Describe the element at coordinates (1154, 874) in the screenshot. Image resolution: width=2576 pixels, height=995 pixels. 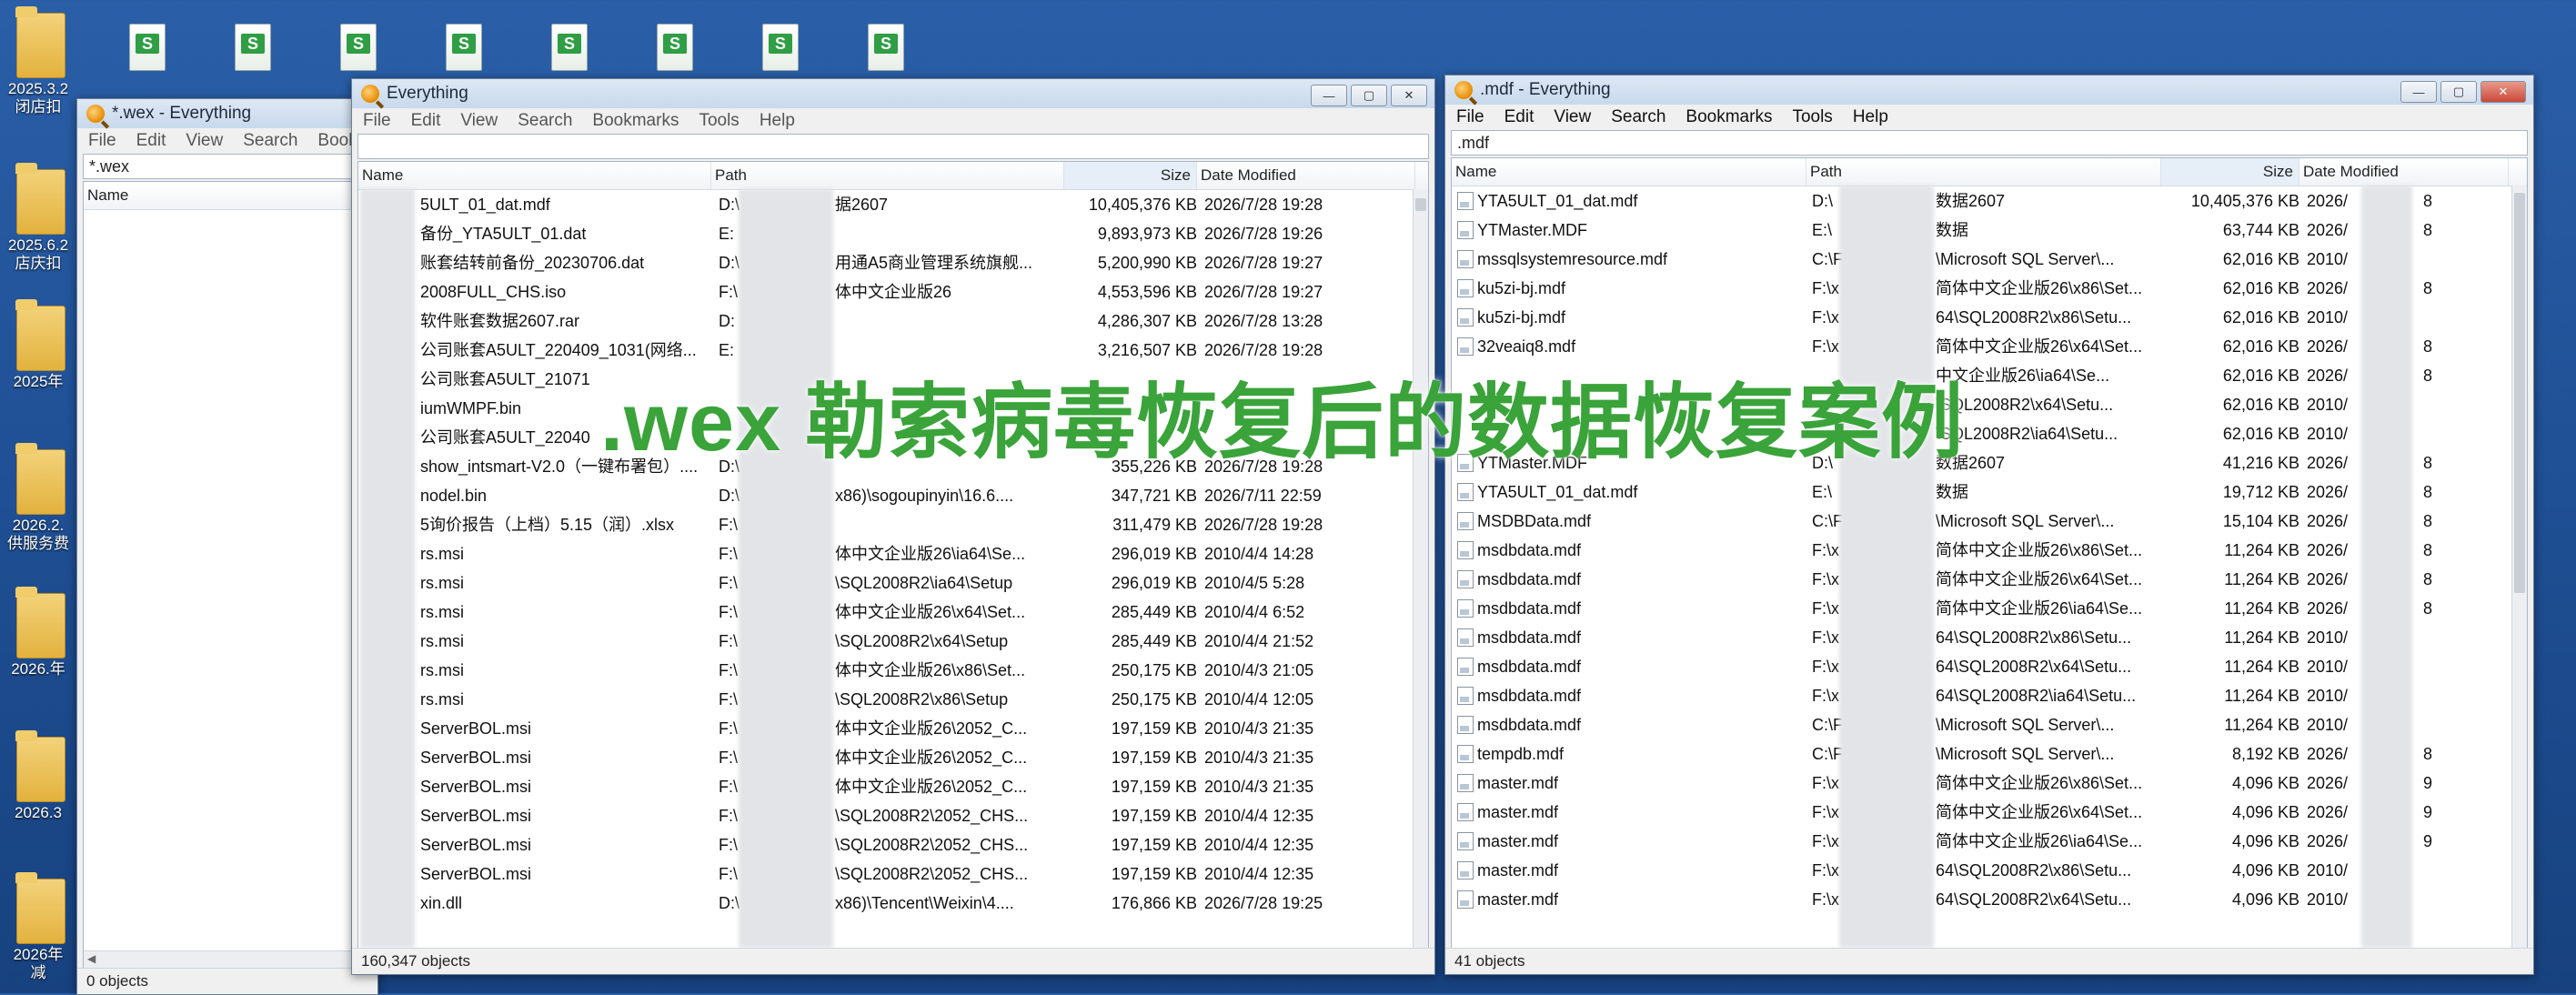
I see `size-cell: 197,159 KB` at that location.